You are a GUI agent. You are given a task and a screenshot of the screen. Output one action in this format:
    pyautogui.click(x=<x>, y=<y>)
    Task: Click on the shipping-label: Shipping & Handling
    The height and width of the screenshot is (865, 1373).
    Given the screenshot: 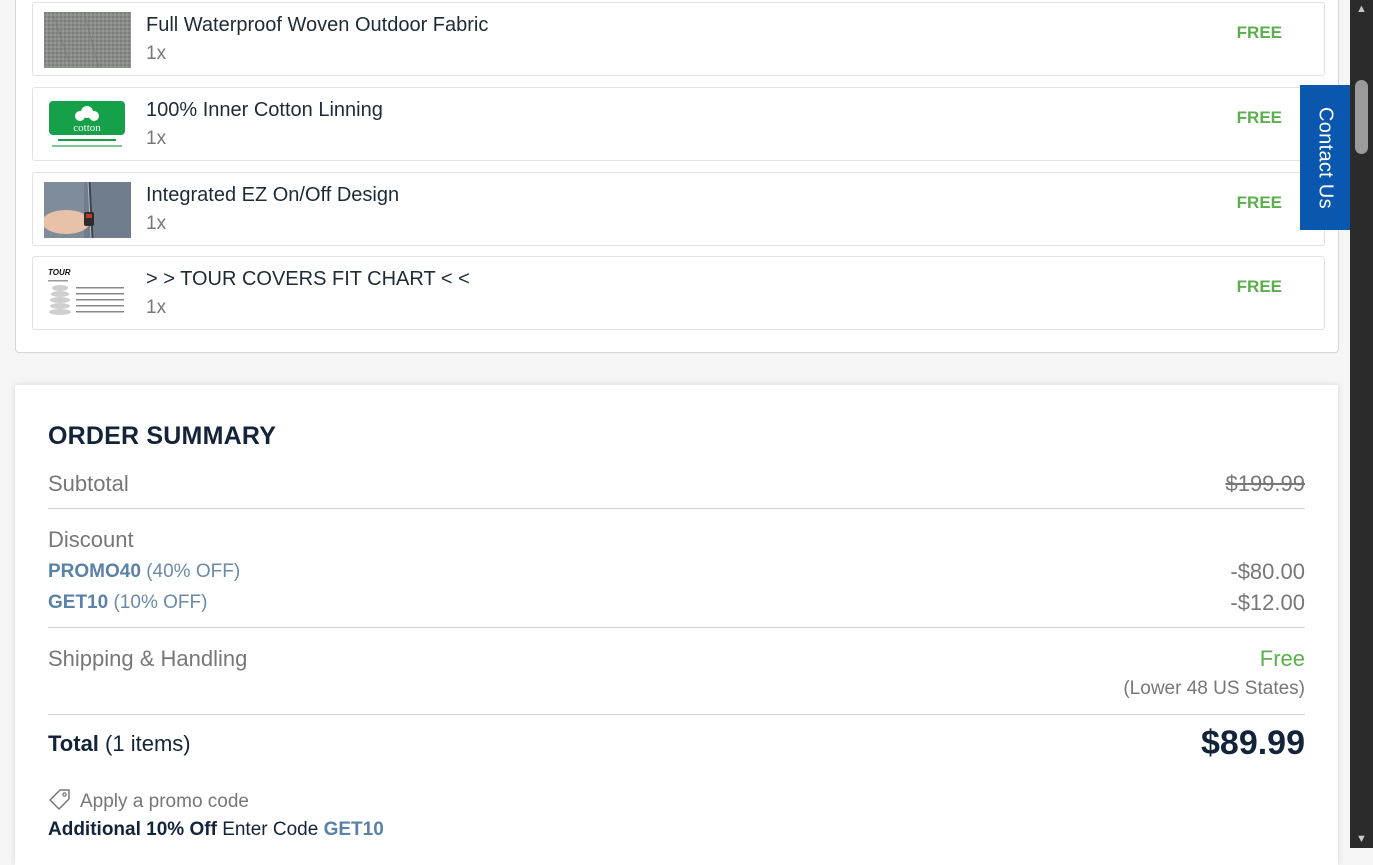 What is the action you would take?
    pyautogui.click(x=148, y=658)
    